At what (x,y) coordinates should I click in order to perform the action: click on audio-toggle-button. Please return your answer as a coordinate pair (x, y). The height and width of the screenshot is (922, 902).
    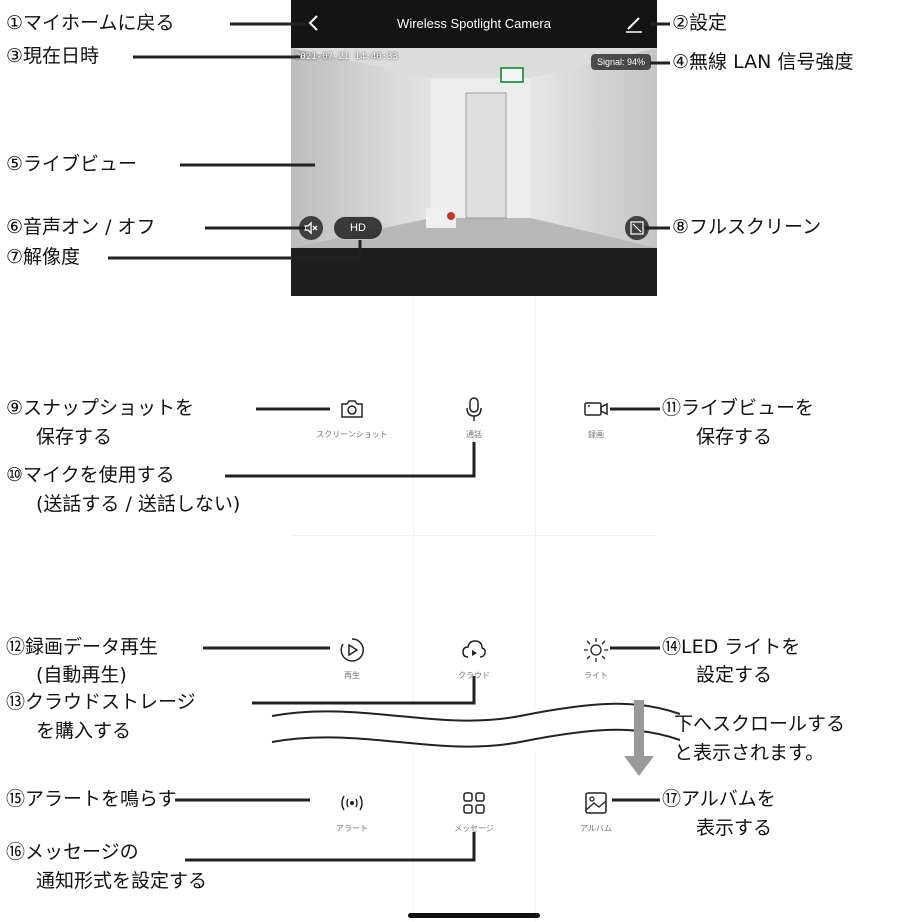
    Looking at the image, I should click on (311, 228).